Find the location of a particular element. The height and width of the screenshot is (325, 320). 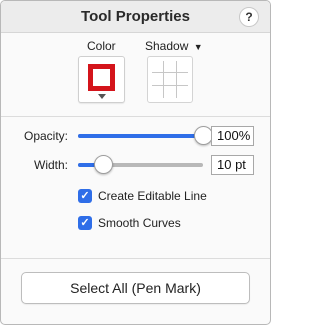

select-all-button: Select All (Pen Mark) is located at coordinates (135, 288).